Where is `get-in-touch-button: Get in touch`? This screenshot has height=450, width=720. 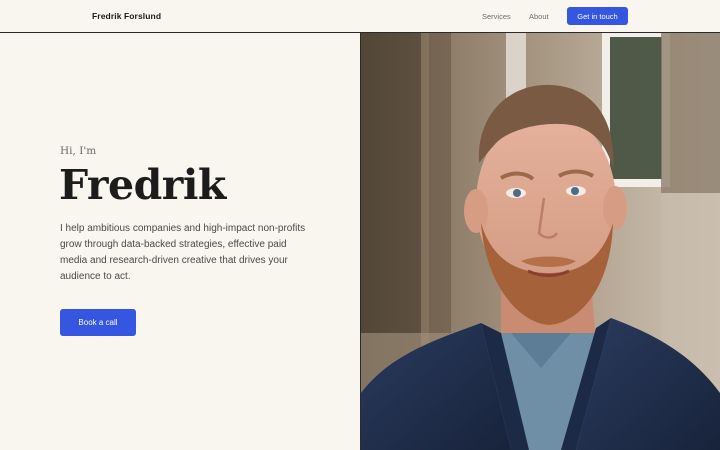 get-in-touch-button: Get in touch is located at coordinates (597, 16).